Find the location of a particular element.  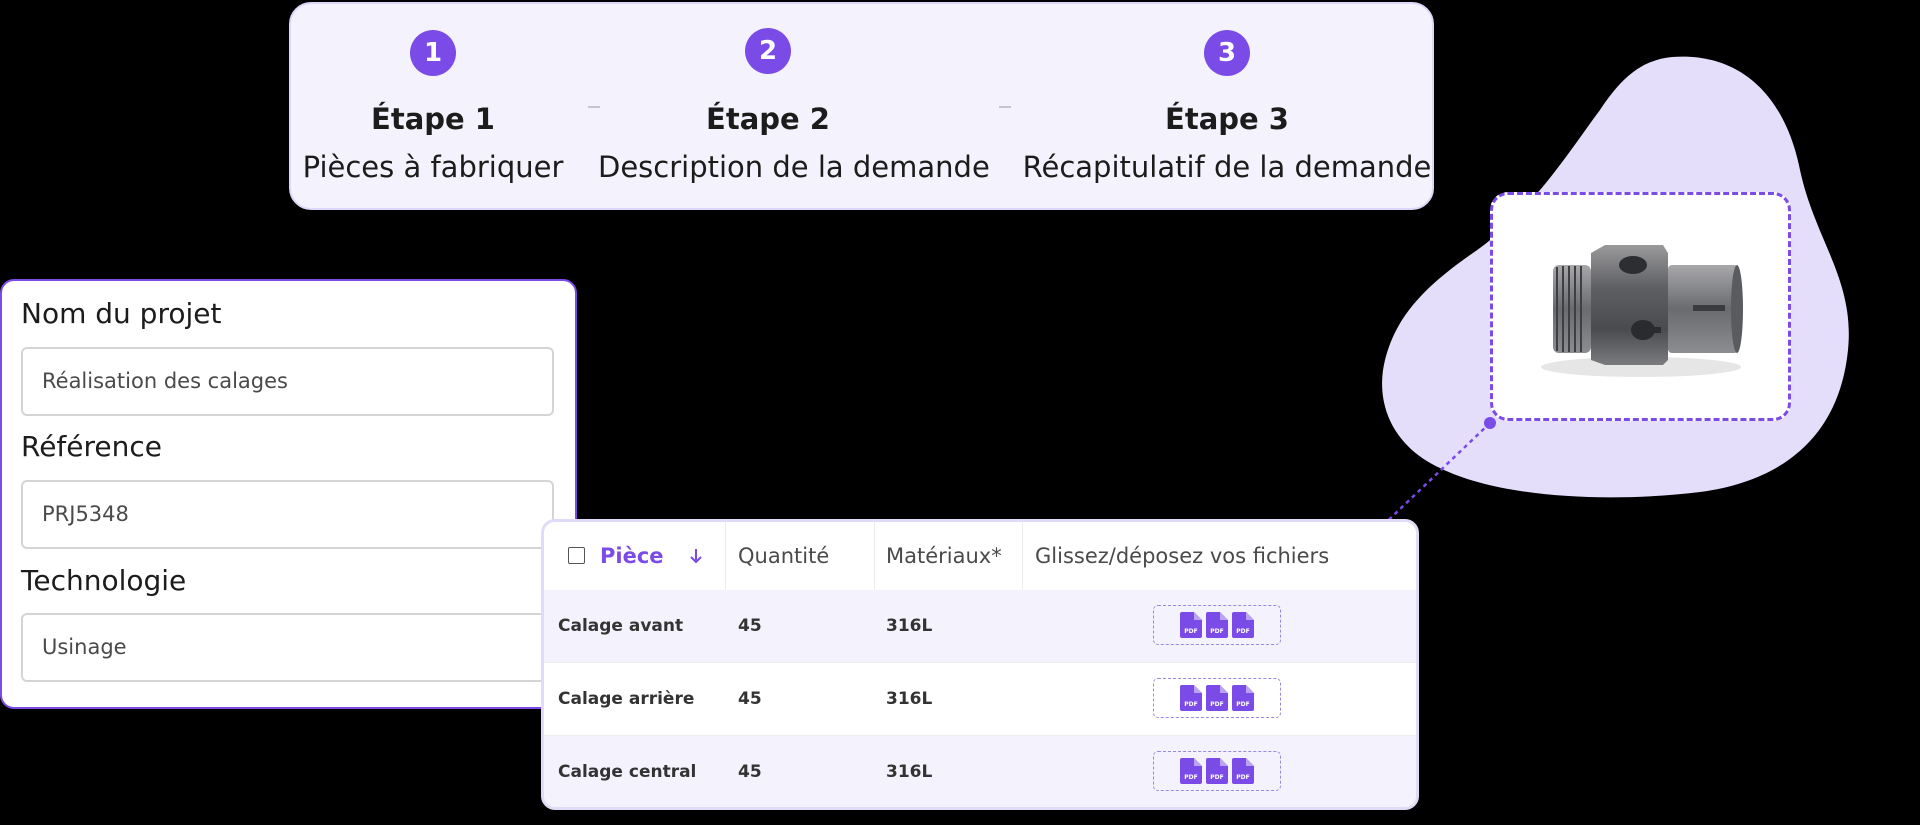

project-name-label: Nom du projet is located at coordinates (121, 313).